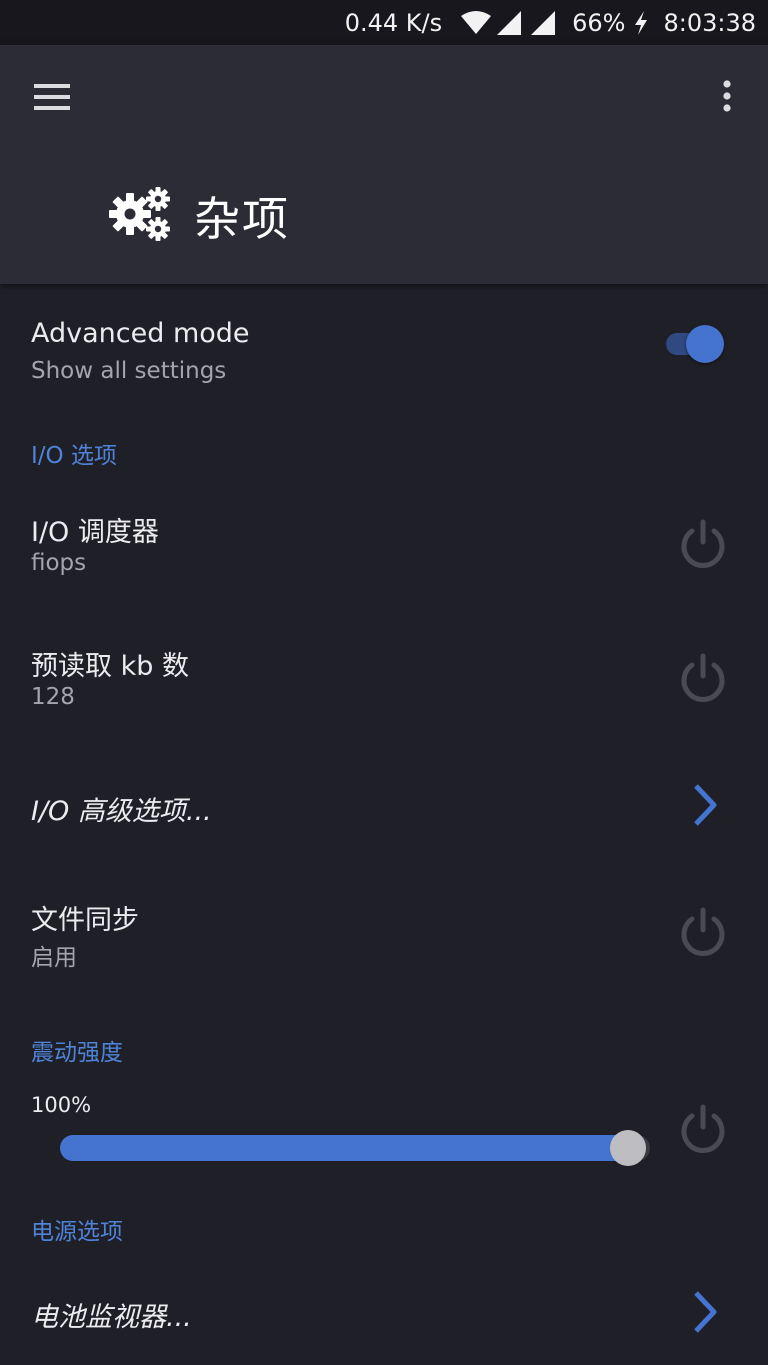 The height and width of the screenshot is (1365, 768). What do you see at coordinates (59, 563) in the screenshot?
I see `io-scheduler-summary: fiops` at bounding box center [59, 563].